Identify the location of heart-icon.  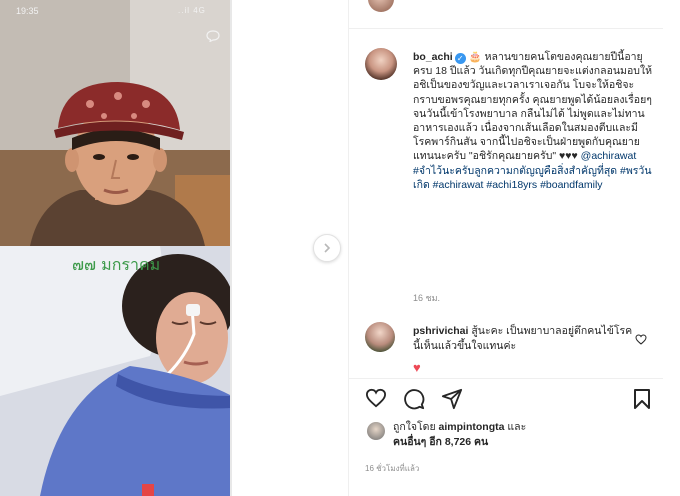
(376, 398).